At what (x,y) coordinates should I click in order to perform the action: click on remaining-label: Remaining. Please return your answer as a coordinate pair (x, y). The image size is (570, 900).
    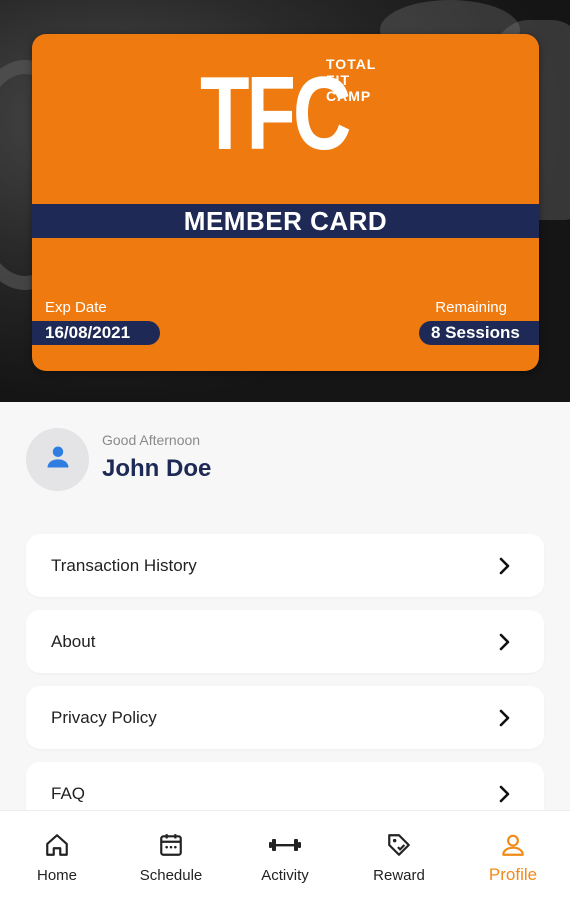
    Looking at the image, I should click on (471, 307).